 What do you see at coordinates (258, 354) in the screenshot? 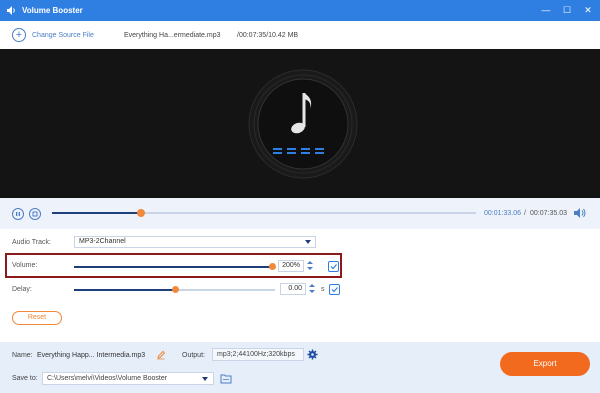
I see `output-format-field: mp3;2;44100Hz;320kbps` at bounding box center [258, 354].